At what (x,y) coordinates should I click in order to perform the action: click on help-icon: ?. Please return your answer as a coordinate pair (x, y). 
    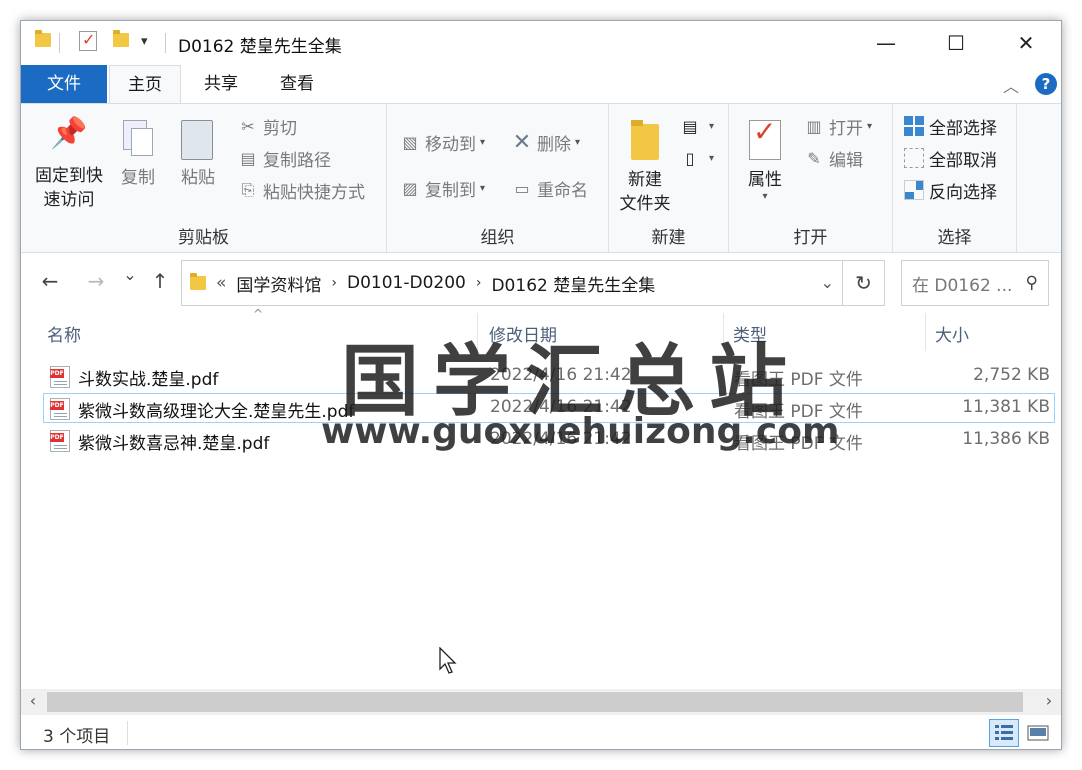
    Looking at the image, I should click on (1046, 84).